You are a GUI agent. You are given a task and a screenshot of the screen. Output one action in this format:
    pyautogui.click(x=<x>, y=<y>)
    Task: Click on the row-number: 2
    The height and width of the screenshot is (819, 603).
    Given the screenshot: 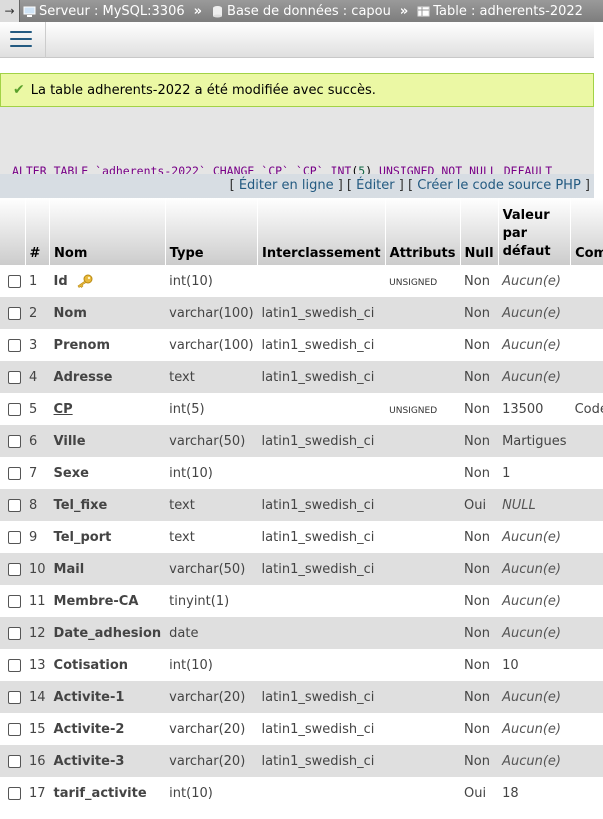 What is the action you would take?
    pyautogui.click(x=37, y=313)
    